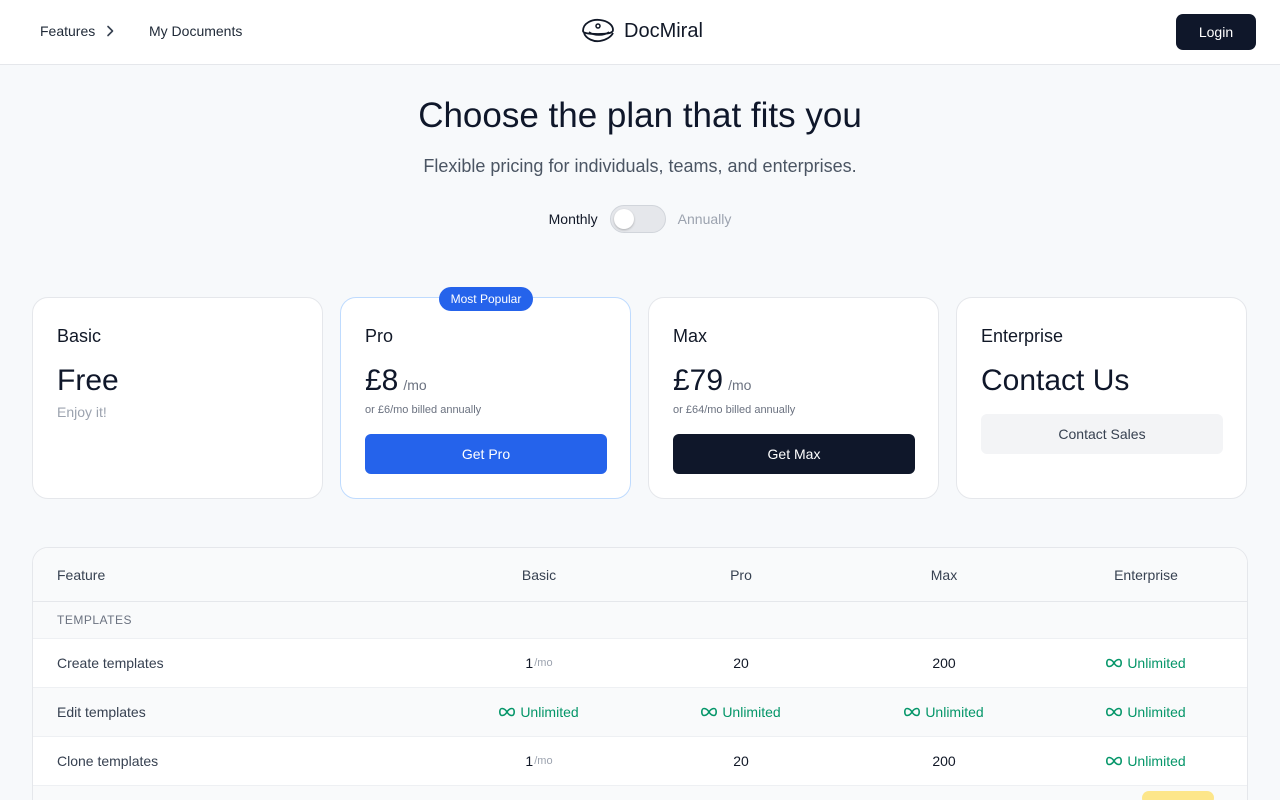 Image resolution: width=1280 pixels, height=800 pixels. I want to click on feature-name: Clone templates, so click(108, 761).